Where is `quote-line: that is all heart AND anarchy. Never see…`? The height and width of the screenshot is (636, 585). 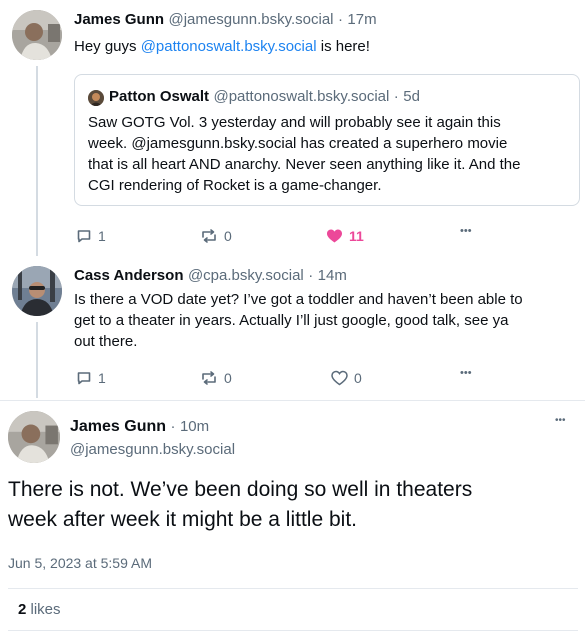 quote-line: that is all heart AND anarchy. Never see… is located at coordinates (304, 164).